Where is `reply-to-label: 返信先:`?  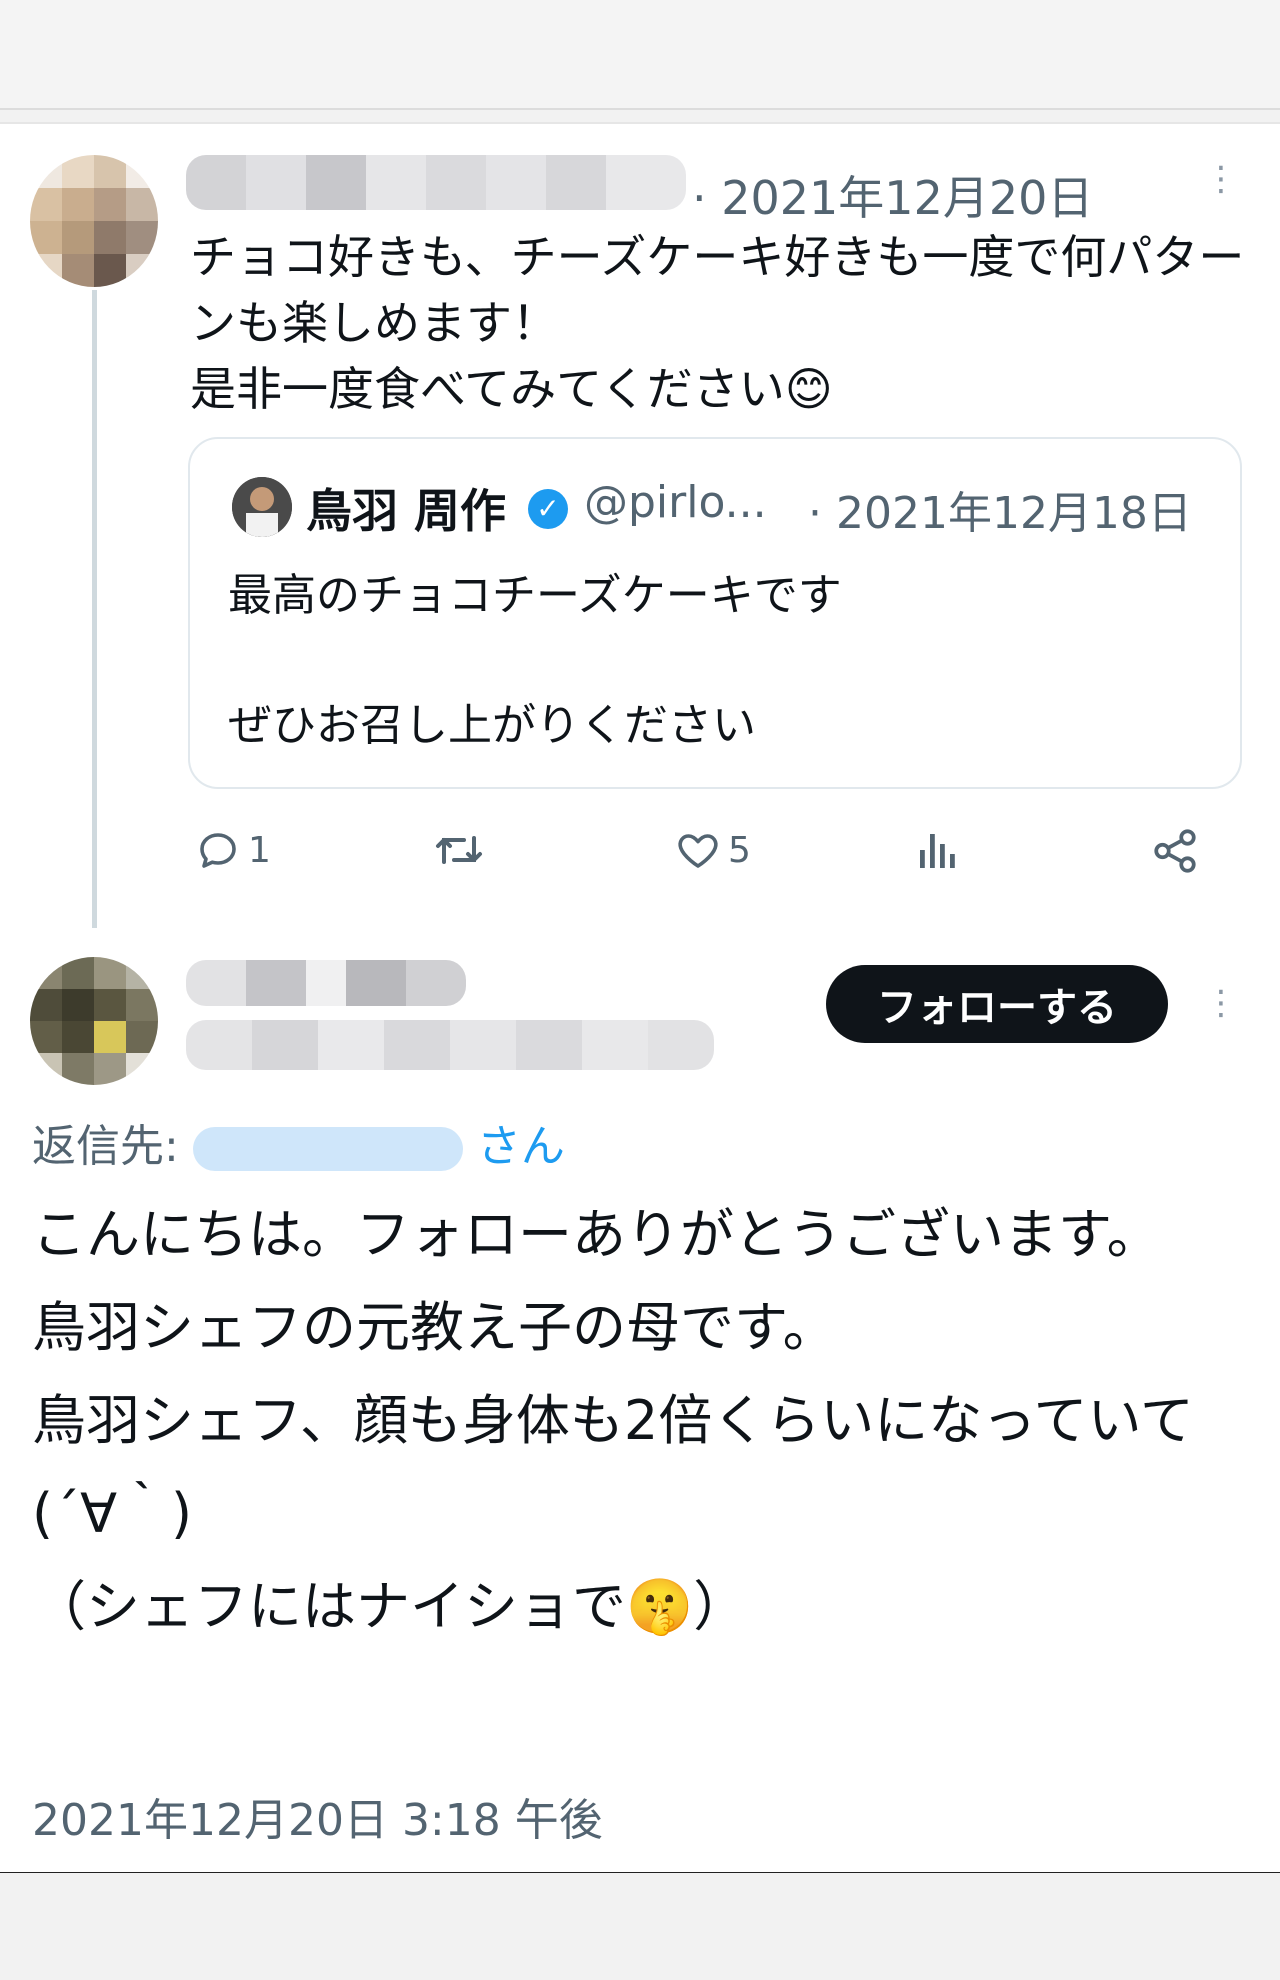
reply-to-label: 返信先: is located at coordinates (105, 1146).